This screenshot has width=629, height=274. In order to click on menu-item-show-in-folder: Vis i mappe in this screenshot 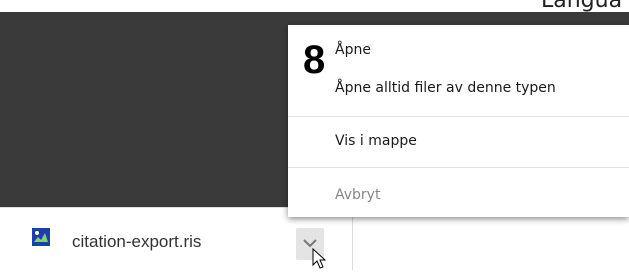, I will do `click(376, 141)`.